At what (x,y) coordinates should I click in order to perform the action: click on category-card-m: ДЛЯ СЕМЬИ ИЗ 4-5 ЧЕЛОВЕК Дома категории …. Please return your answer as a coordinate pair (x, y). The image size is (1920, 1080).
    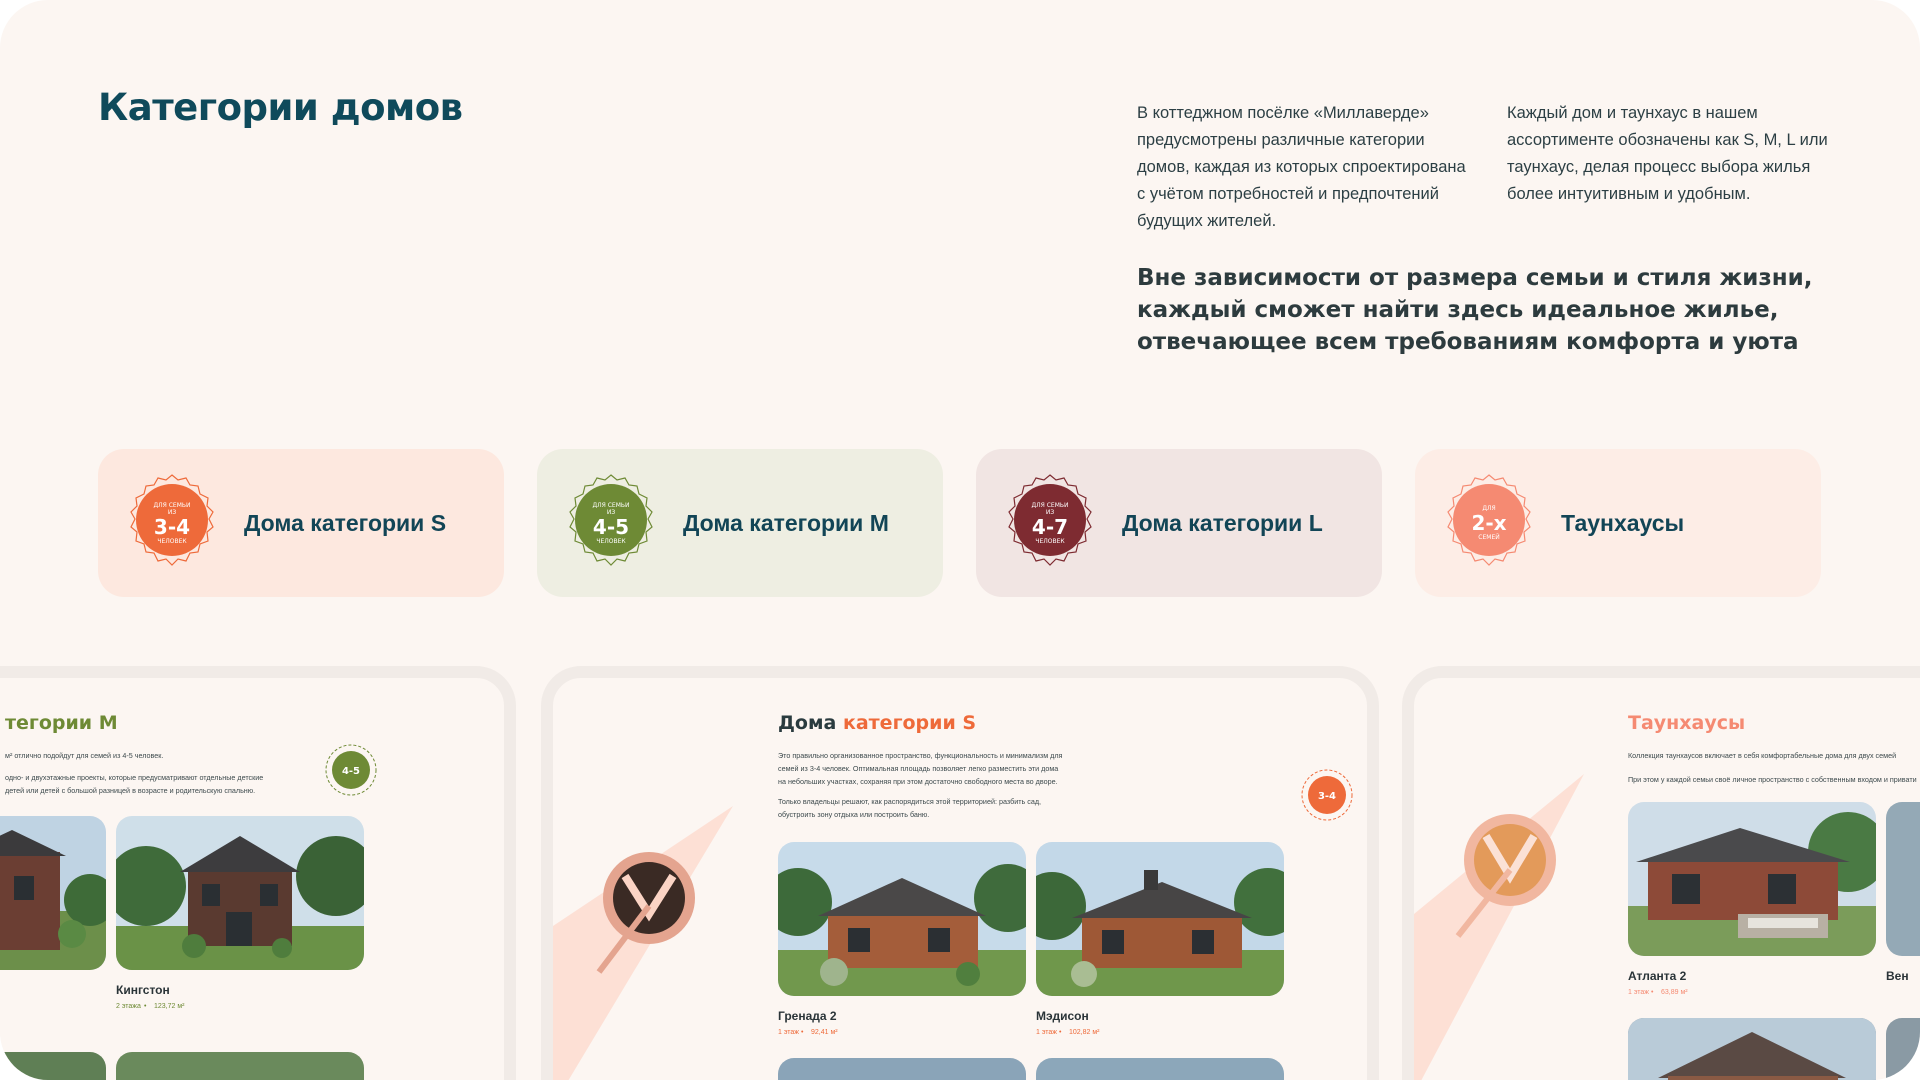
    Looking at the image, I should click on (740, 523).